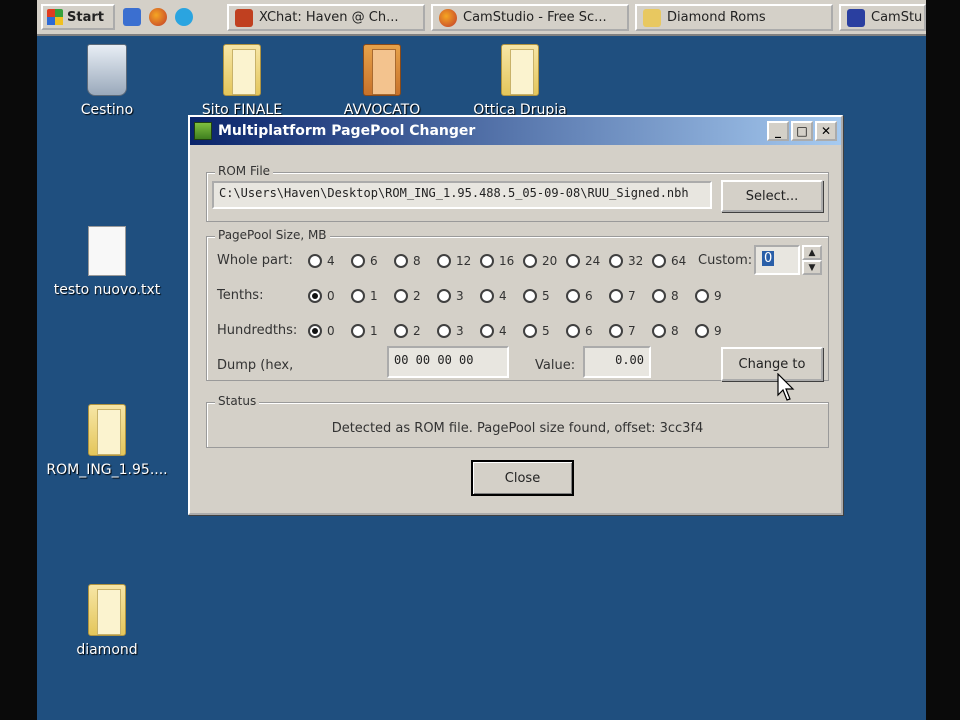  What do you see at coordinates (107, 81) in the screenshot?
I see `desktop-icon-recycle-bin: Cestino` at bounding box center [107, 81].